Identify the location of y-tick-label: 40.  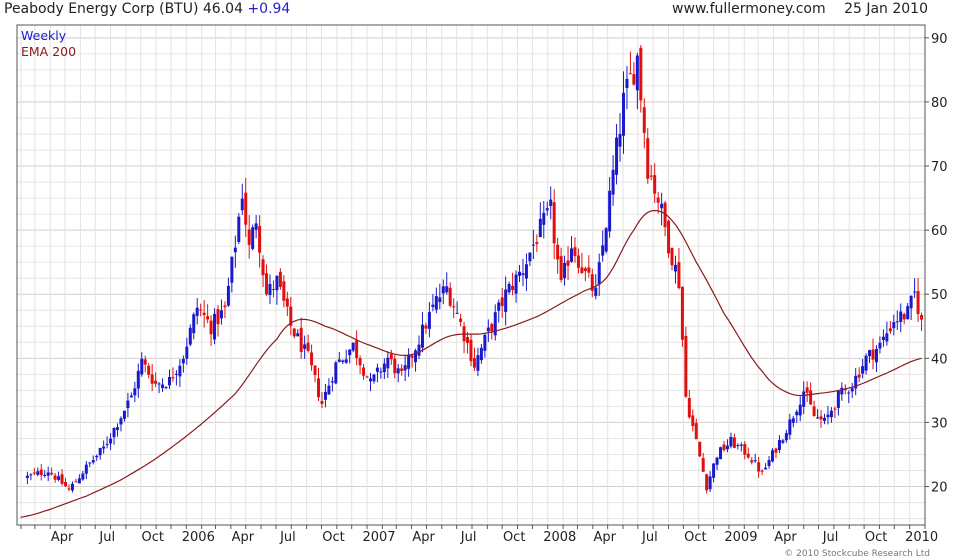
(939, 359).